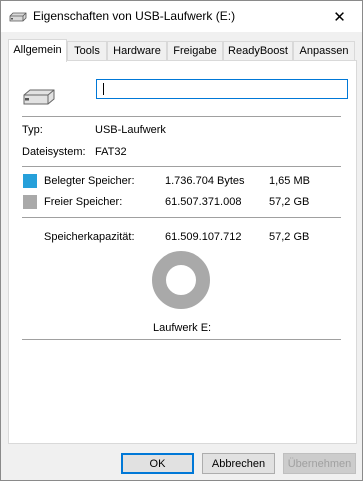 Image resolution: width=363 pixels, height=481 pixels. What do you see at coordinates (37, 50) in the screenshot?
I see `tab-allgemein: Allgemein` at bounding box center [37, 50].